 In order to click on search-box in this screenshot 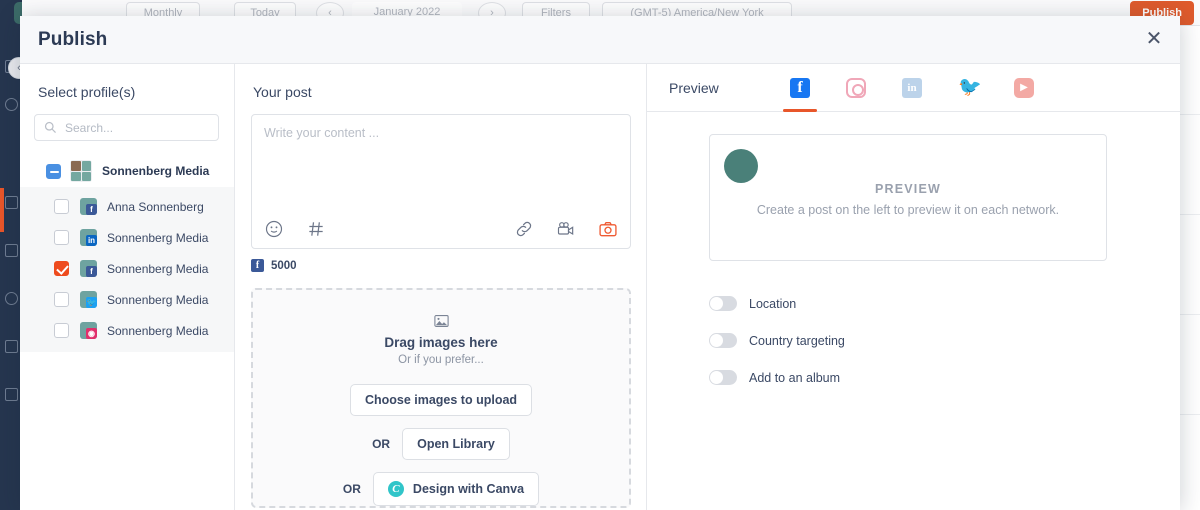, I will do `click(126, 127)`.